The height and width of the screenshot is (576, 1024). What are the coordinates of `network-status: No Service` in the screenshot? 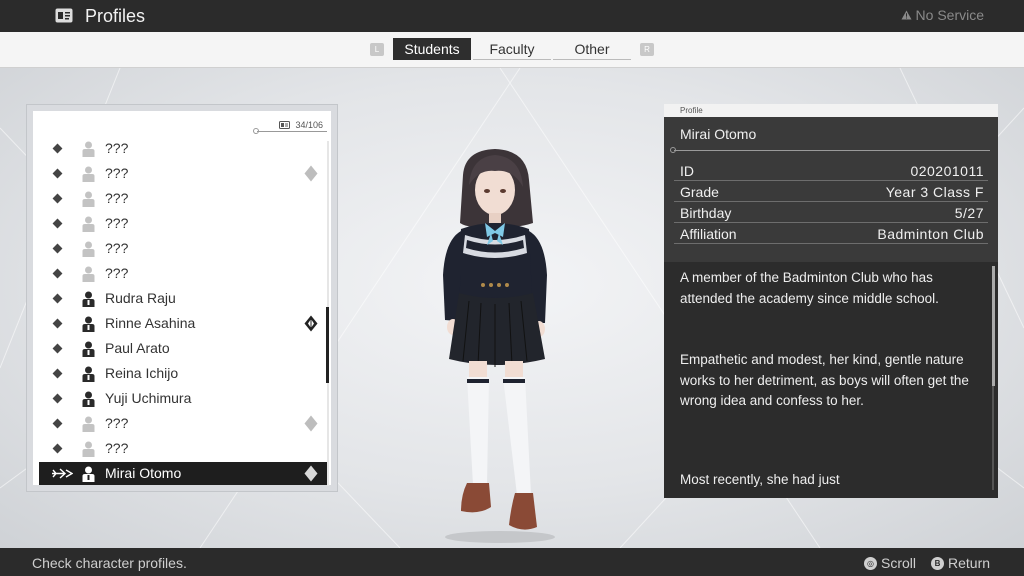 It's located at (942, 15).